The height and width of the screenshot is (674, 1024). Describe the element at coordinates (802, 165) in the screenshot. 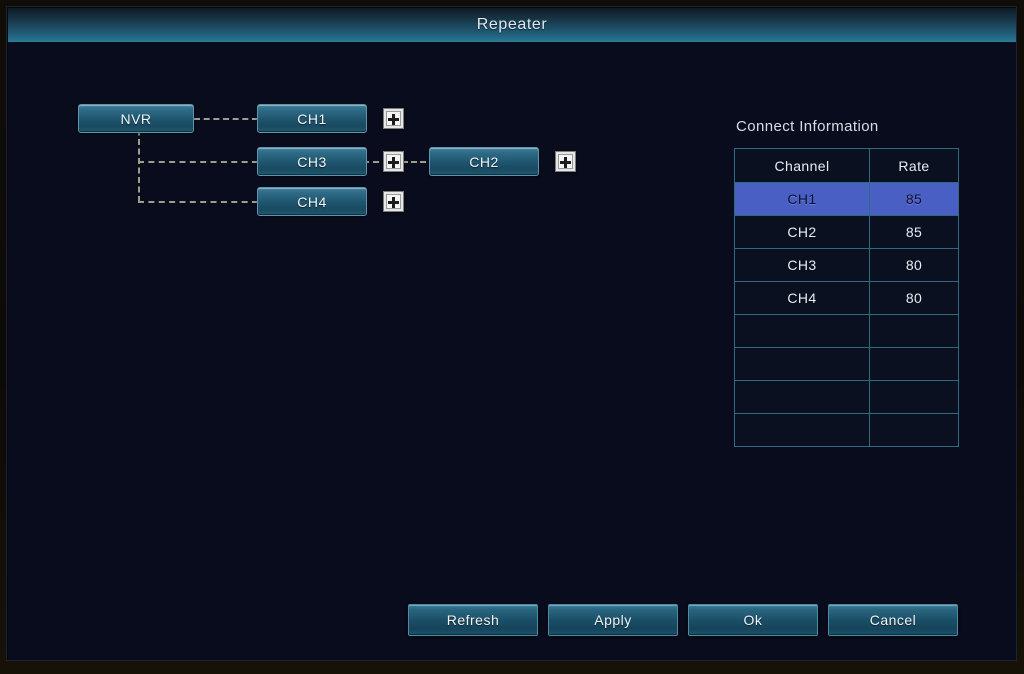

I see `column-header-channel: Channel` at that location.